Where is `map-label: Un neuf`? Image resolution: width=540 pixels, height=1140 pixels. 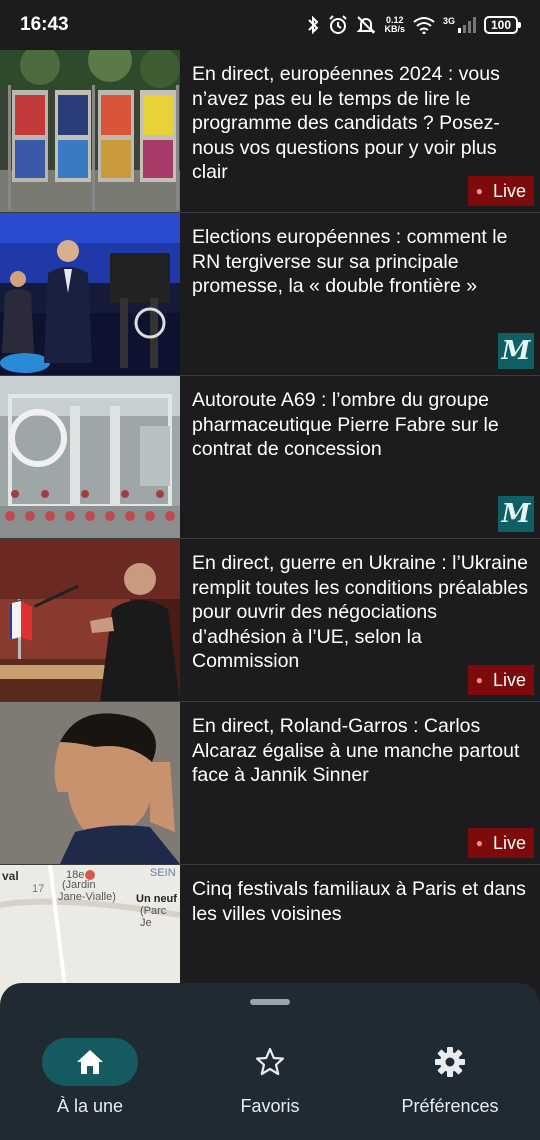
map-label: Un neuf is located at coordinates (156, 899).